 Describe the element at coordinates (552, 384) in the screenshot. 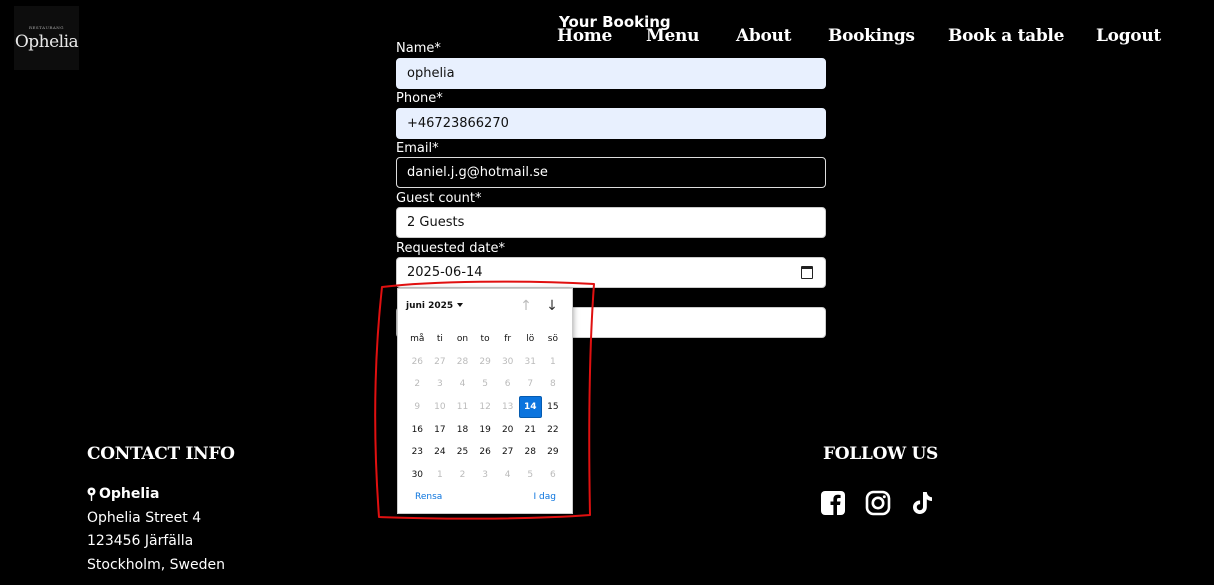

I see `datepicker-day: 8` at that location.